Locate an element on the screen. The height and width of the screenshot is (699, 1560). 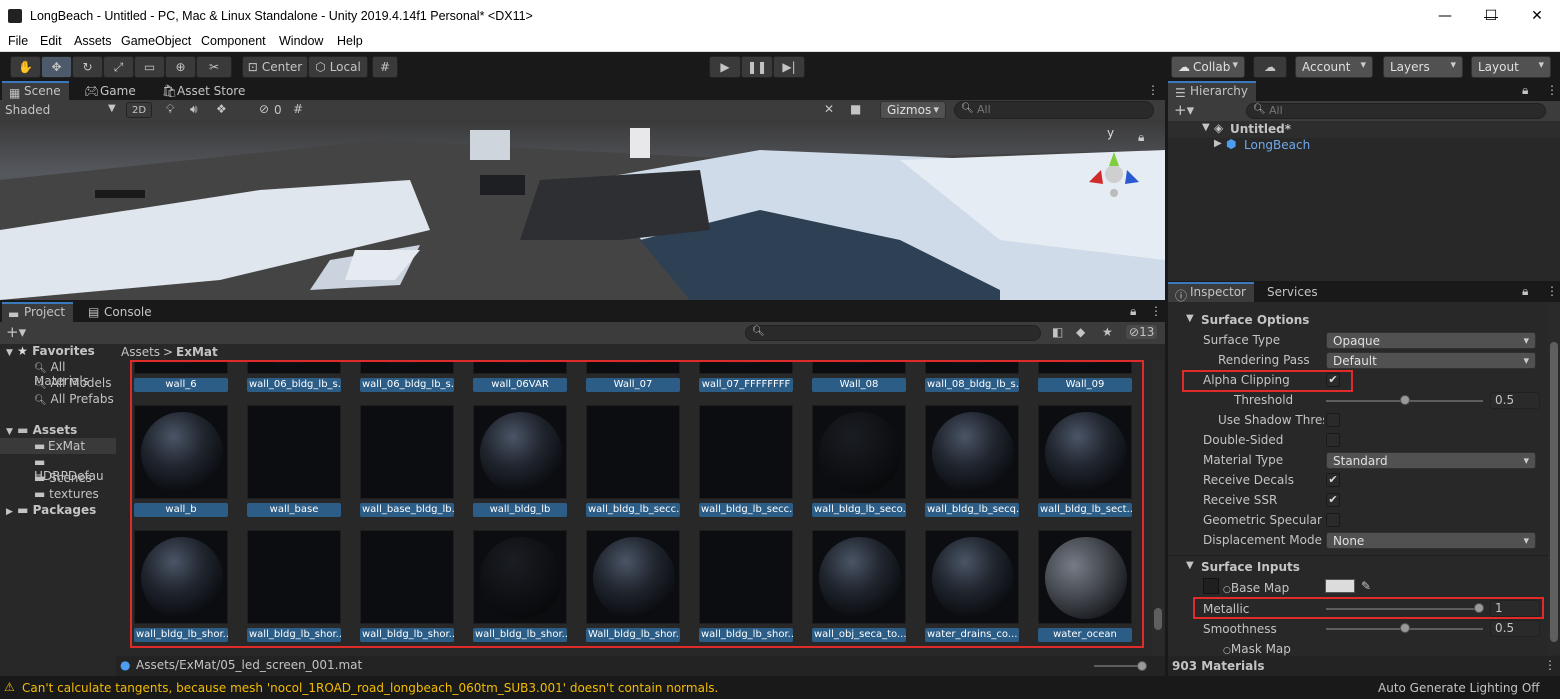
type-filter-icon: ◧ is located at coordinates (1057, 332).